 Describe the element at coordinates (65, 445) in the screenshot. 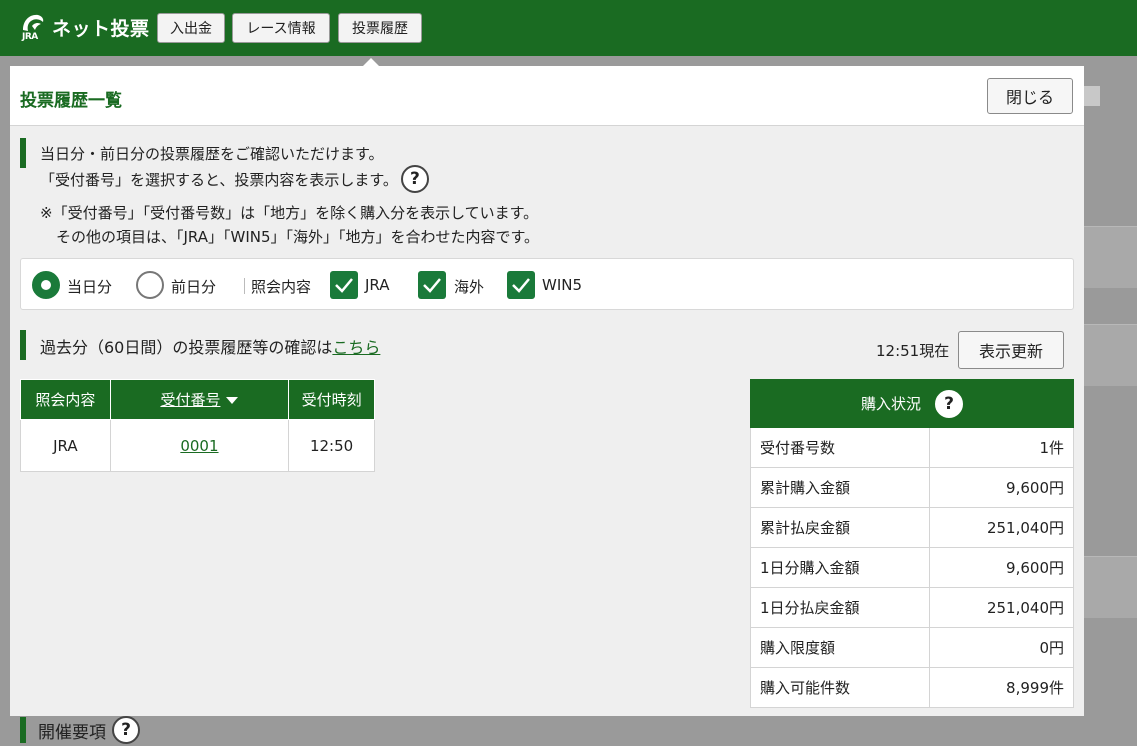

I see `cell-type: JRA` at that location.